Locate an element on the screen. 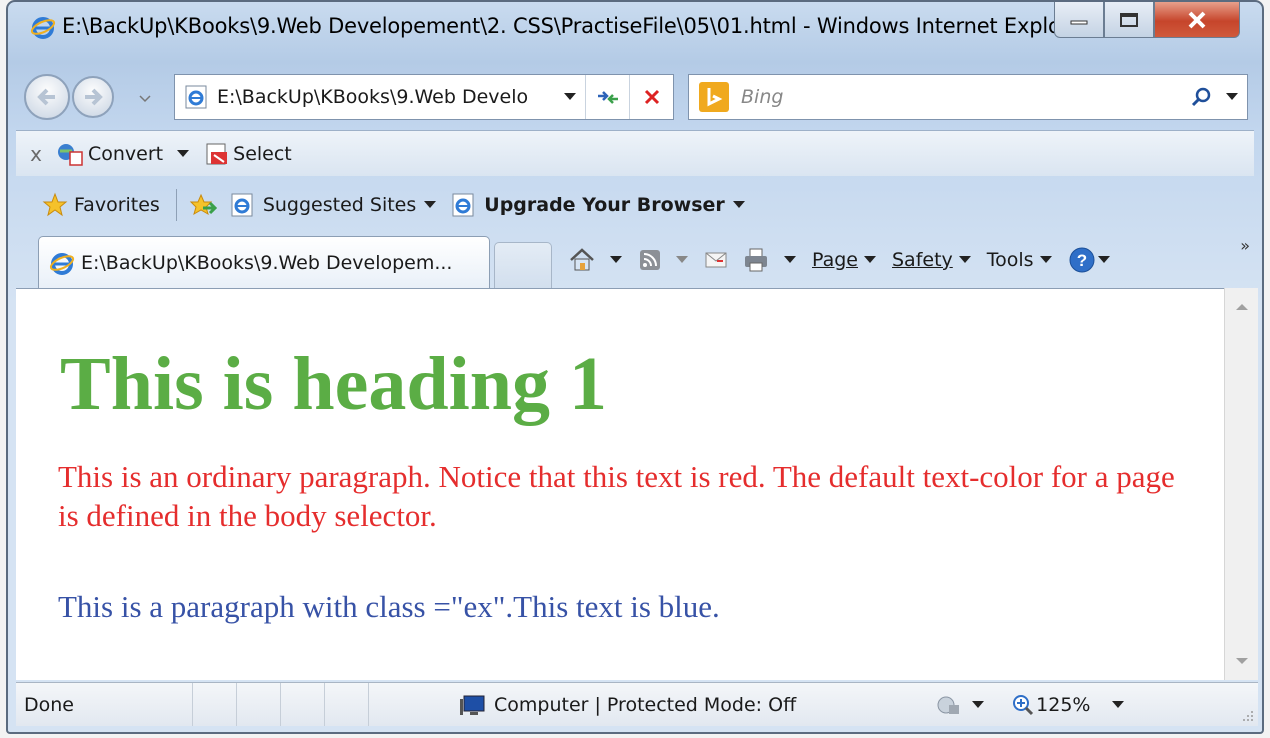 The image size is (1270, 738). scroll-up-button is located at coordinates (1242, 307).